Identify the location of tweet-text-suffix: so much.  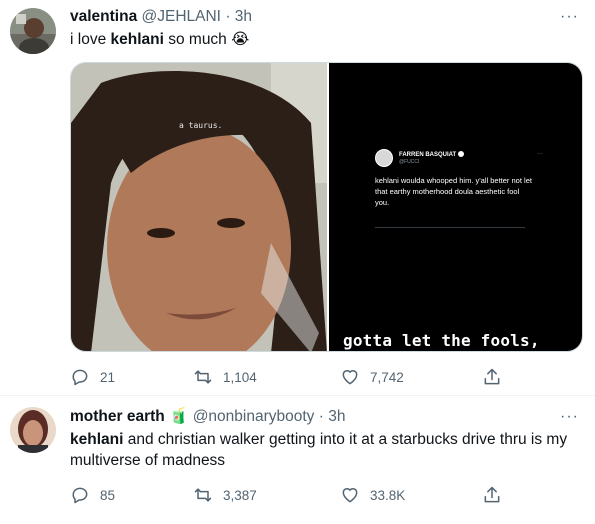
(197, 39).